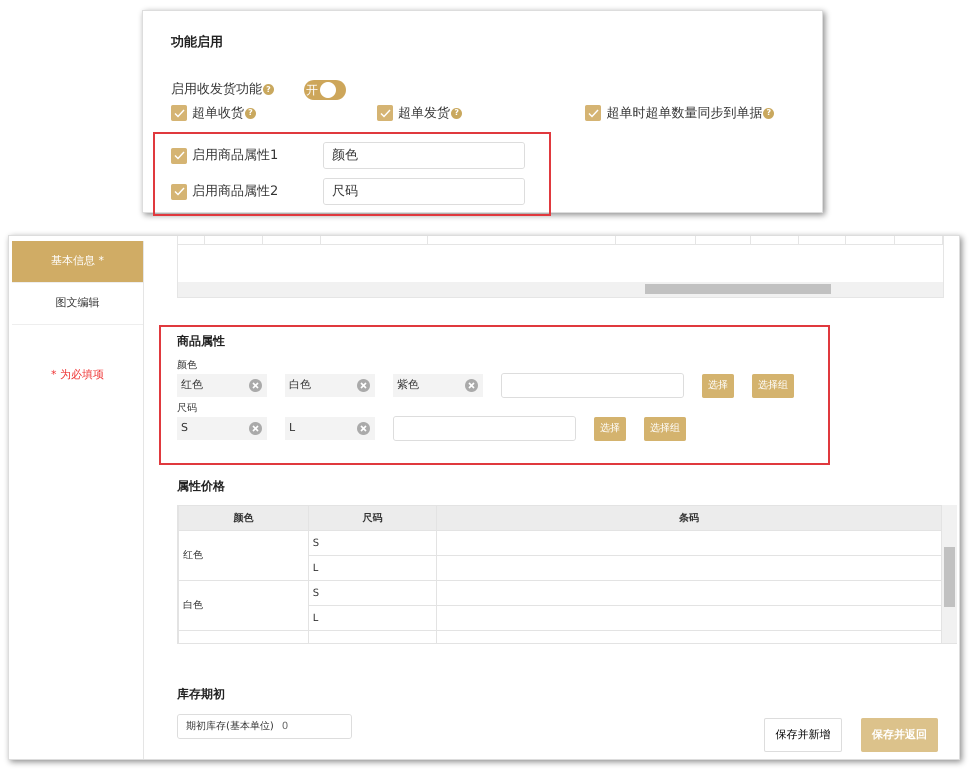 The width and height of the screenshot is (971, 769). What do you see at coordinates (243, 518) in the screenshot?
I see `column-header: 颜色` at bounding box center [243, 518].